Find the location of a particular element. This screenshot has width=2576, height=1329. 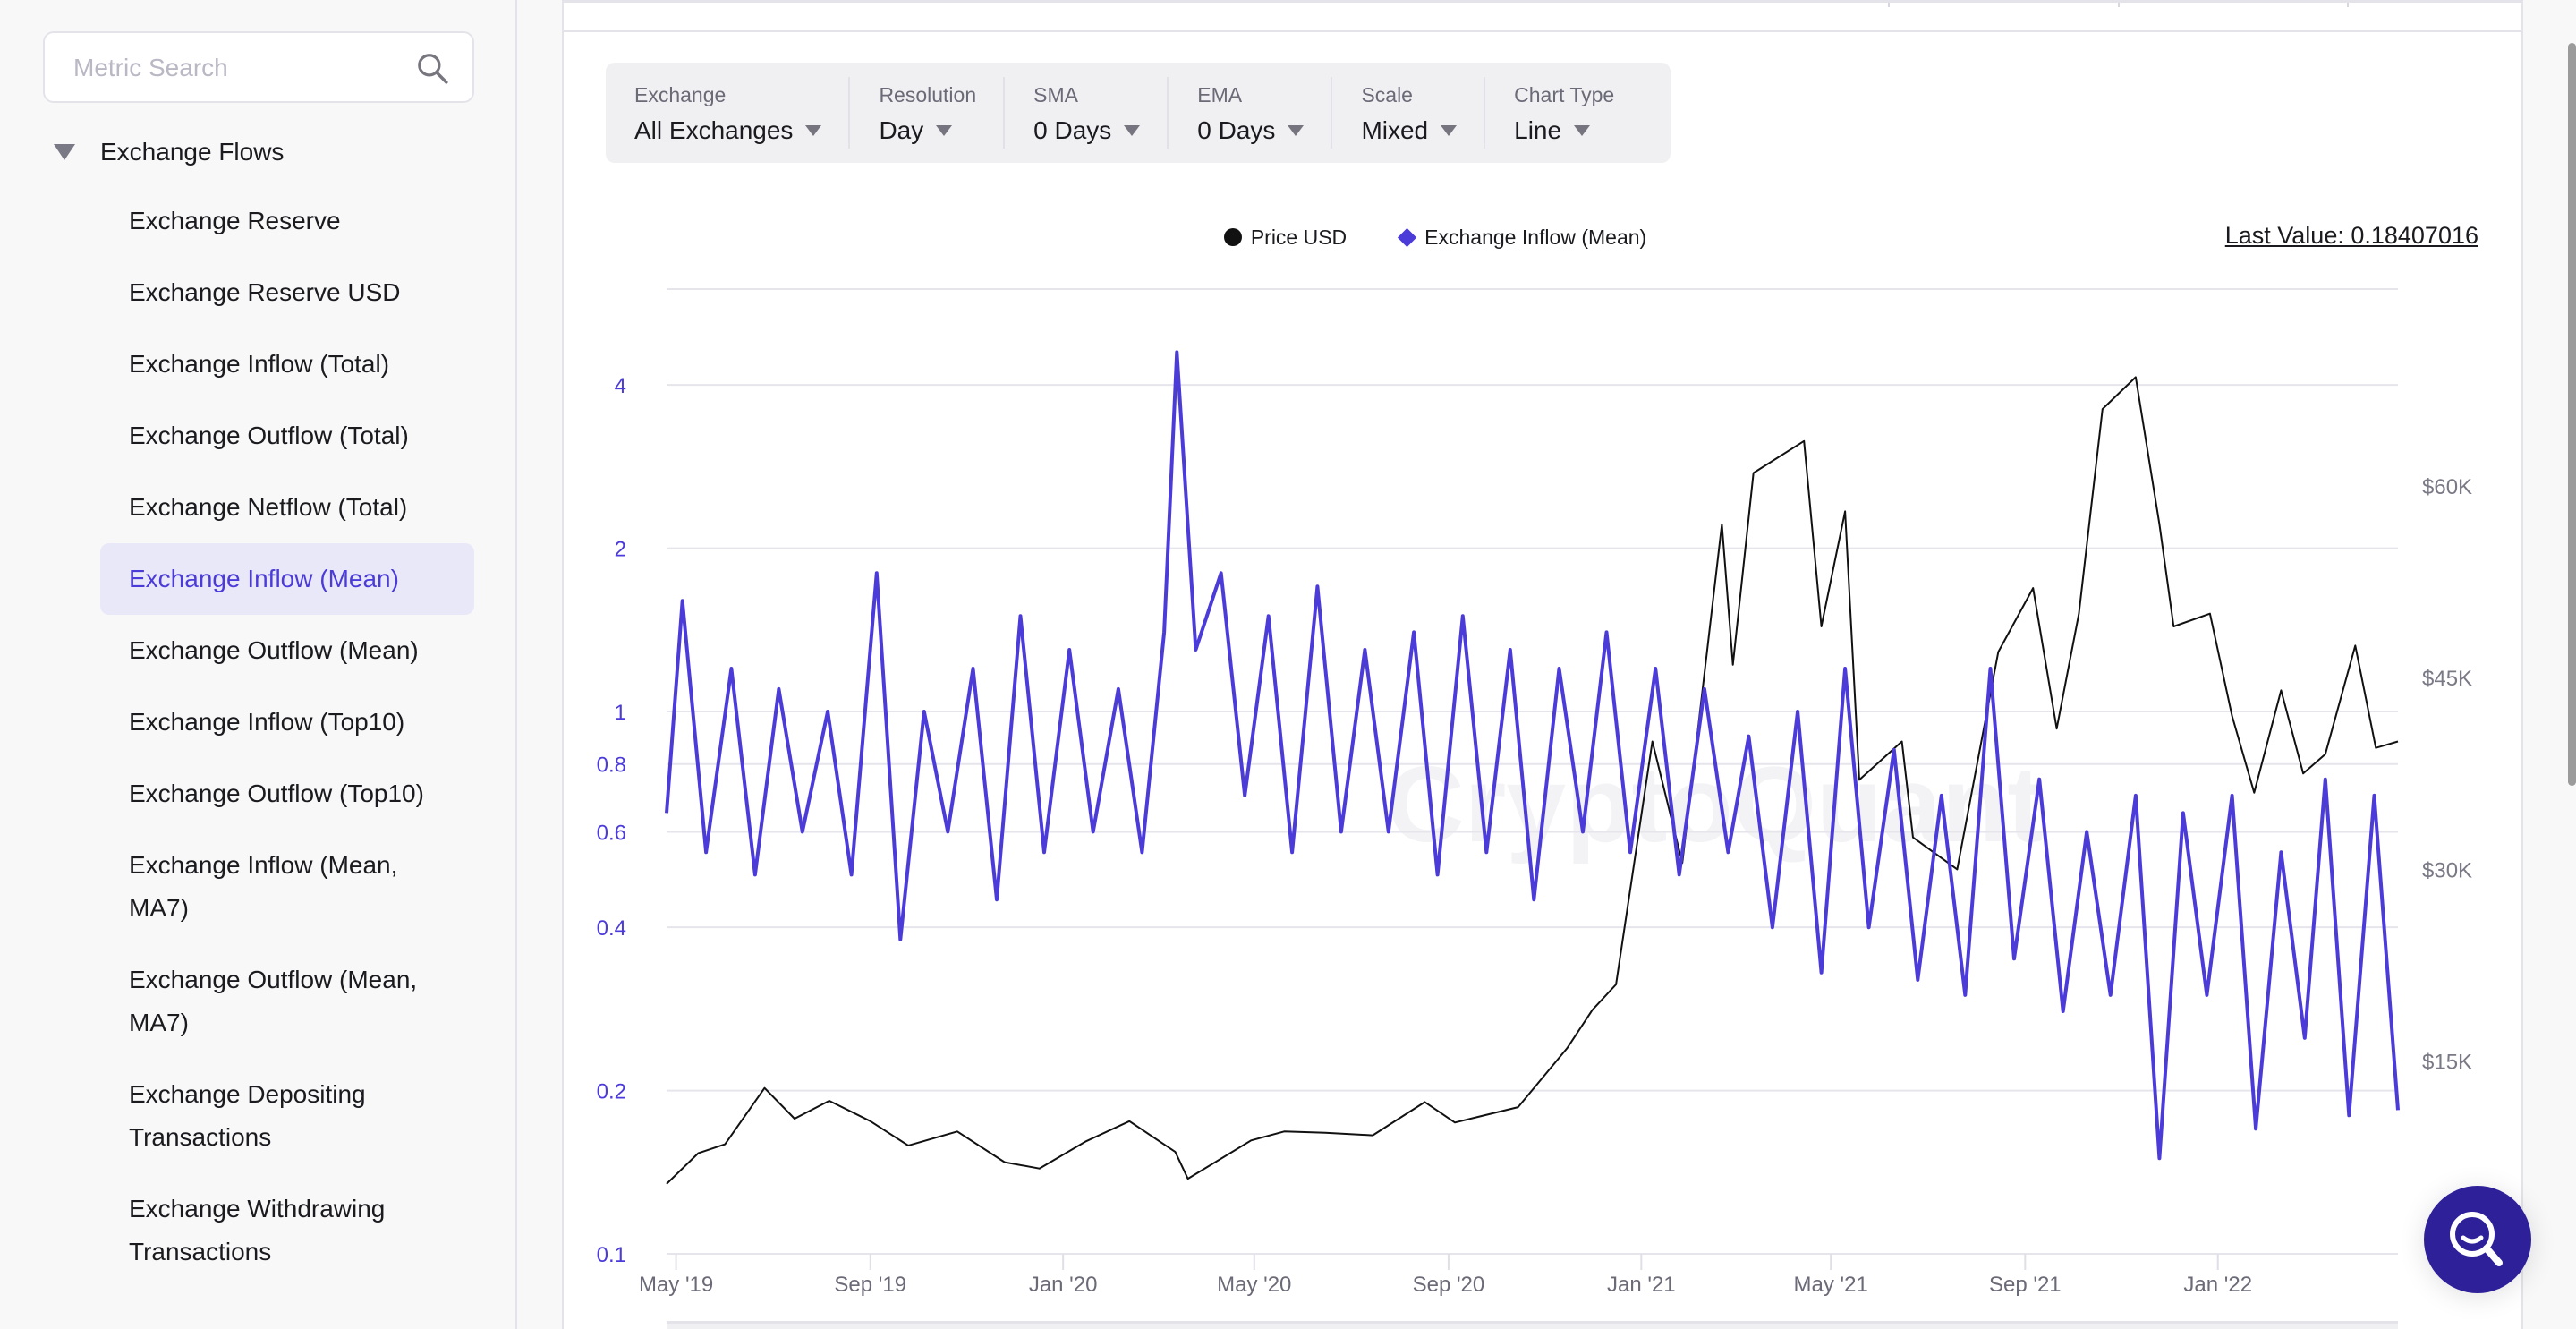

y-tick-label-left: 1 is located at coordinates (620, 713).